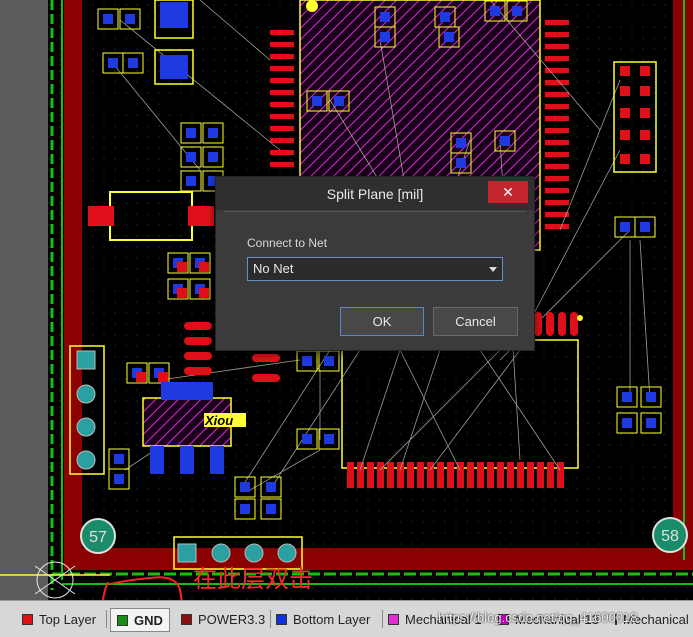 This screenshot has width=693, height=637. Describe the element at coordinates (122, 620) in the screenshot. I see `gnd-swatch-icon` at that location.